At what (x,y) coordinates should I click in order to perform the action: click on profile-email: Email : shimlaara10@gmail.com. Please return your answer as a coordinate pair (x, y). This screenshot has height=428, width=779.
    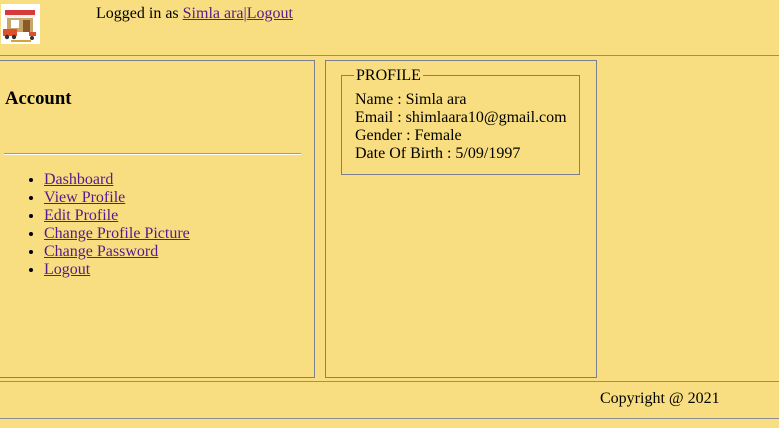
    Looking at the image, I should click on (461, 117).